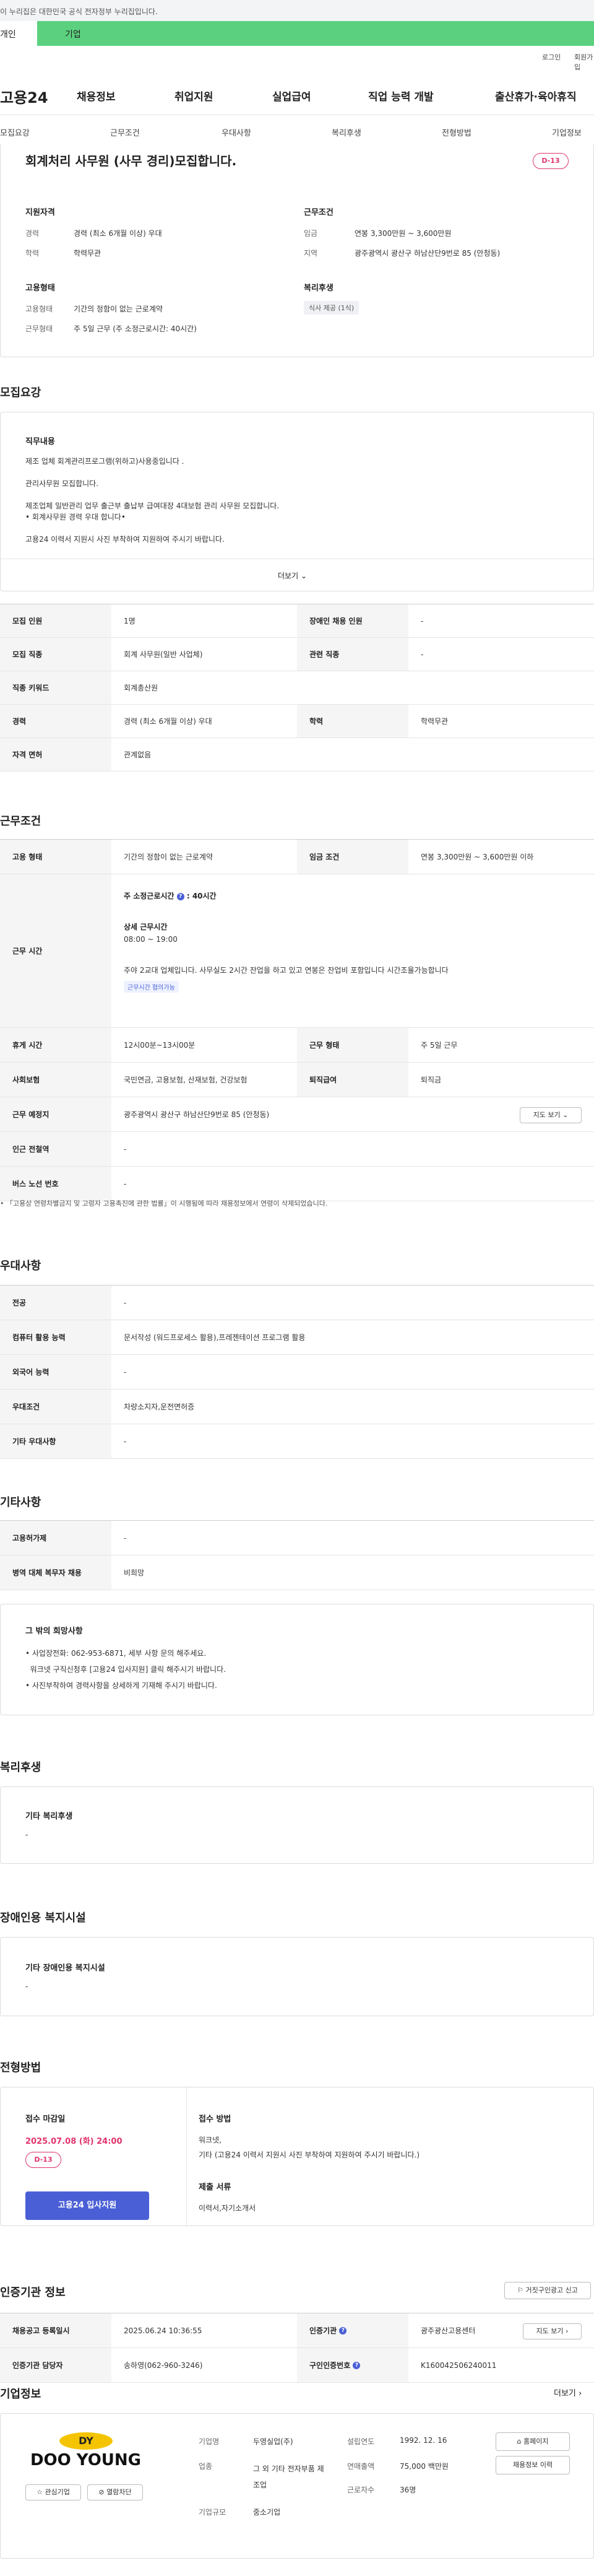  What do you see at coordinates (311, 233) in the screenshot?
I see `wage-label: 임금` at bounding box center [311, 233].